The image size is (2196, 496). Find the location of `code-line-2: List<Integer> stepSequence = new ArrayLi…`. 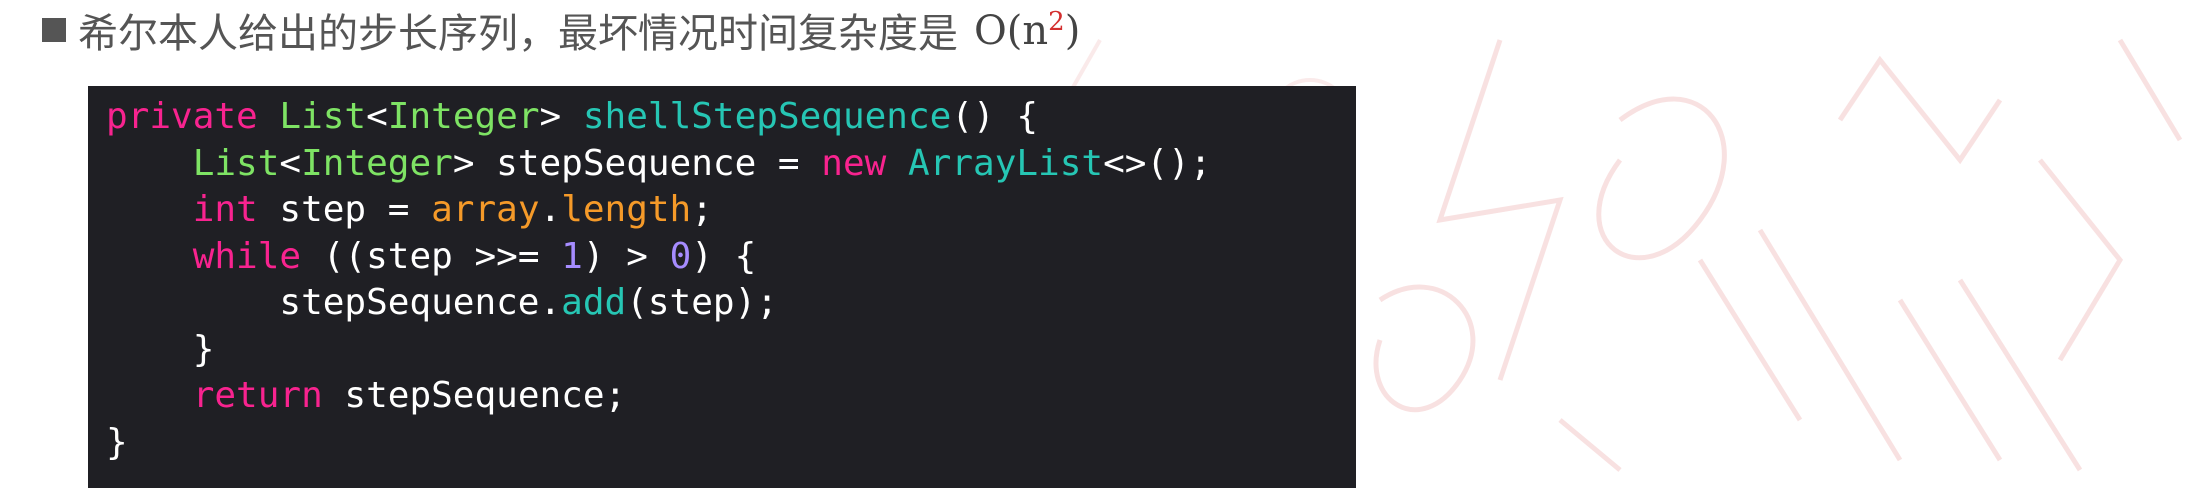

code-line-2: List<Integer> stepSequence = new ArrayLi… is located at coordinates (731, 164).